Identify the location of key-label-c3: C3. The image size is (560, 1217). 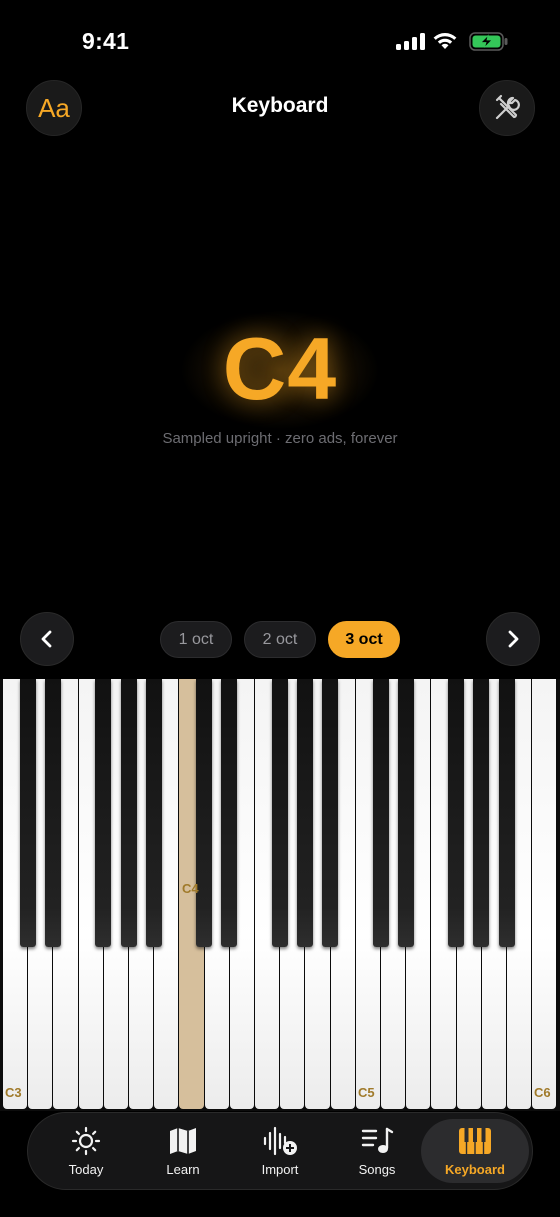
(13, 1092).